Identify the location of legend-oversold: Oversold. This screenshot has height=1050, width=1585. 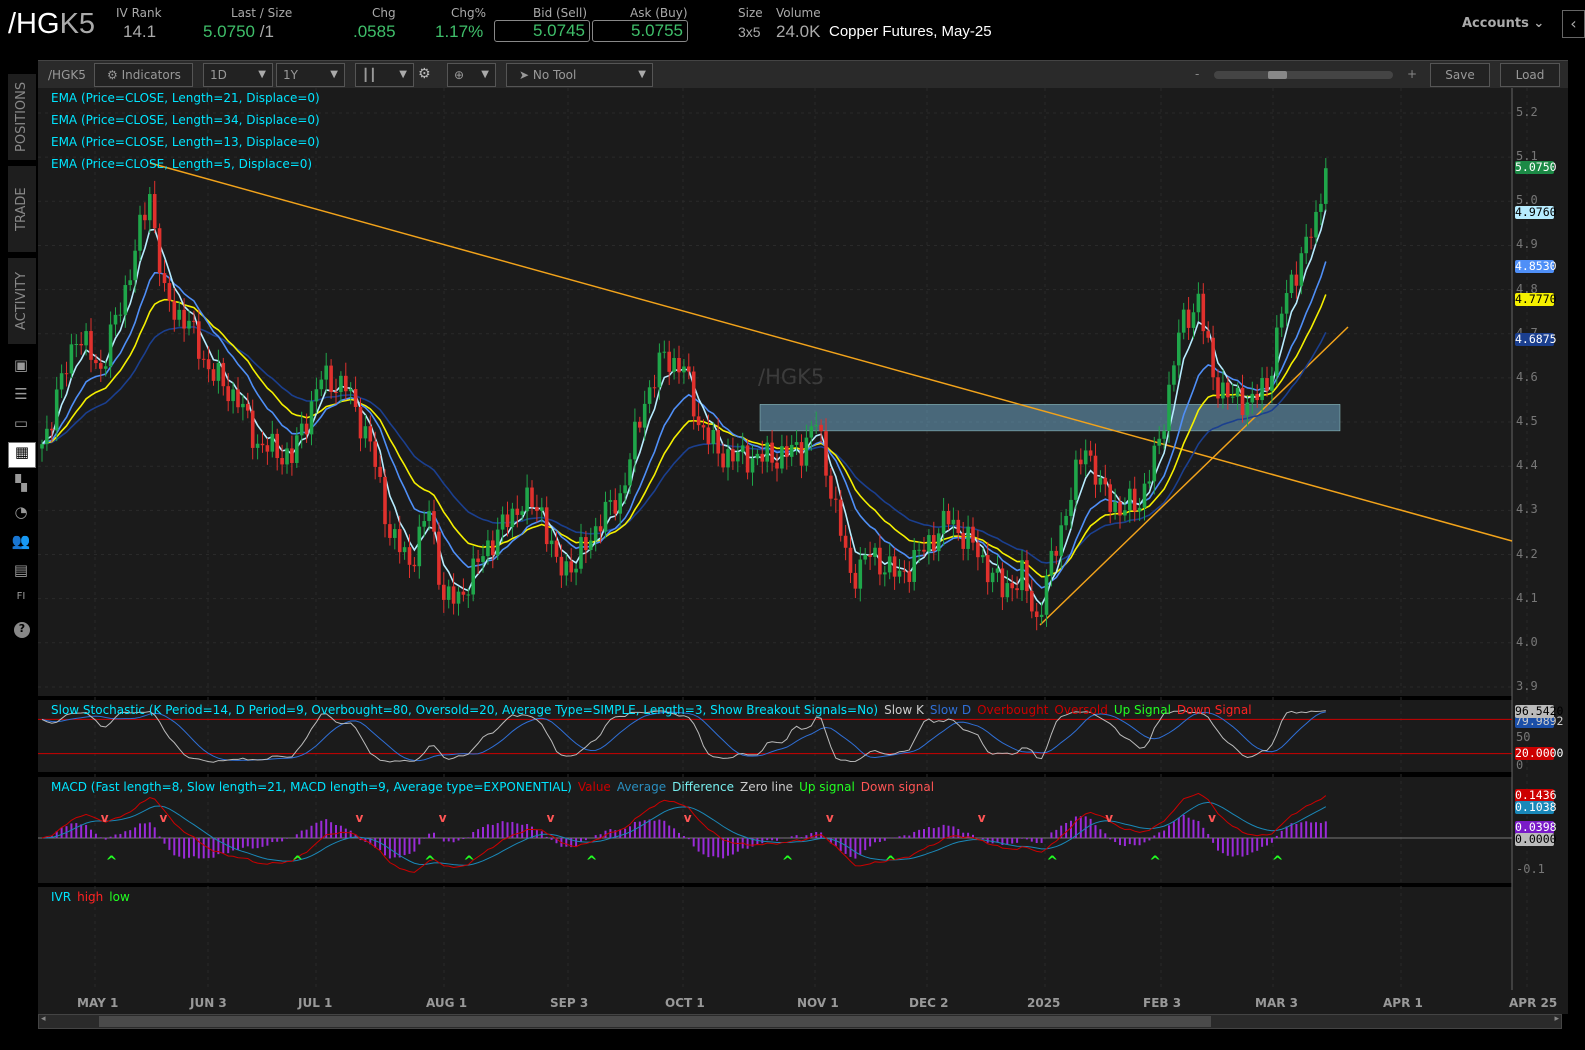
(1081, 710).